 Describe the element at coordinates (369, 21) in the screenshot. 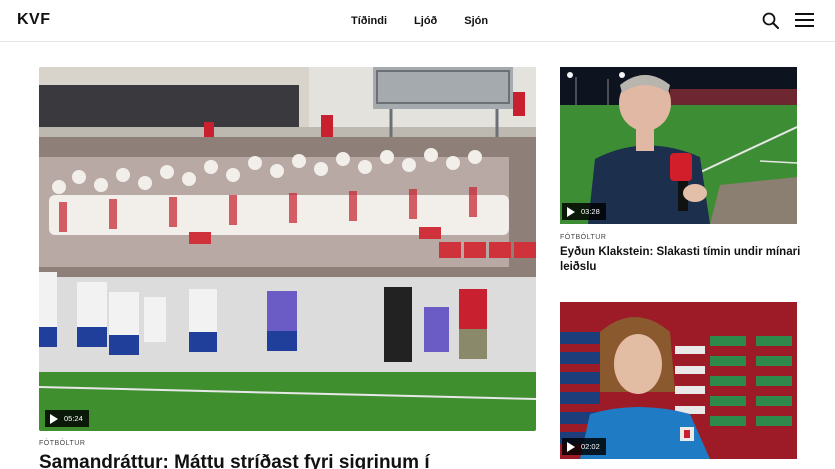

I see `nav-item-tidindi: Tíðindi` at that location.